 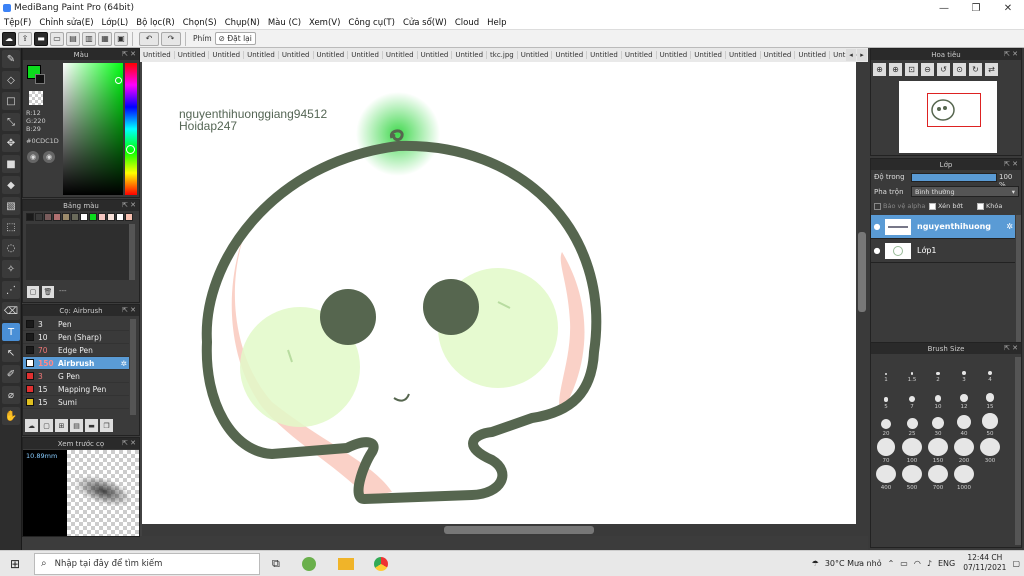 I want to click on brush-item-airbrush: 150 Airbrush ✲, so click(x=76, y=363).